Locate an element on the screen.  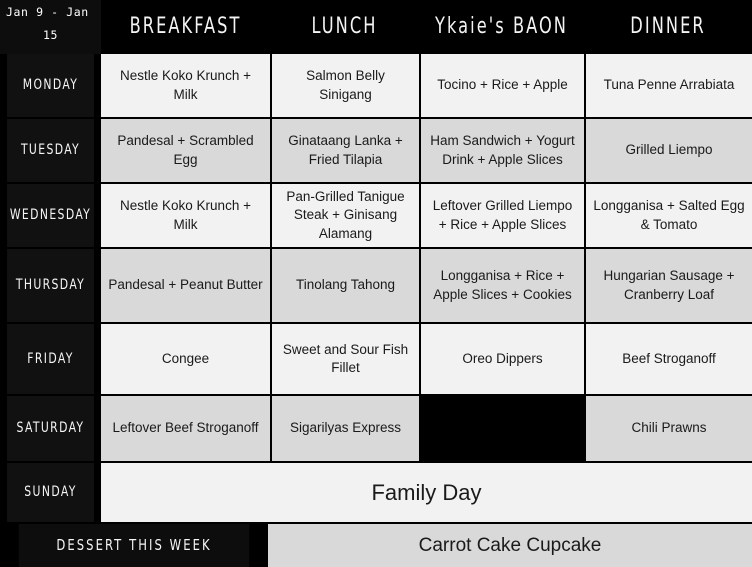
column-header-breakfast: BREAKFAST is located at coordinates (185, 27).